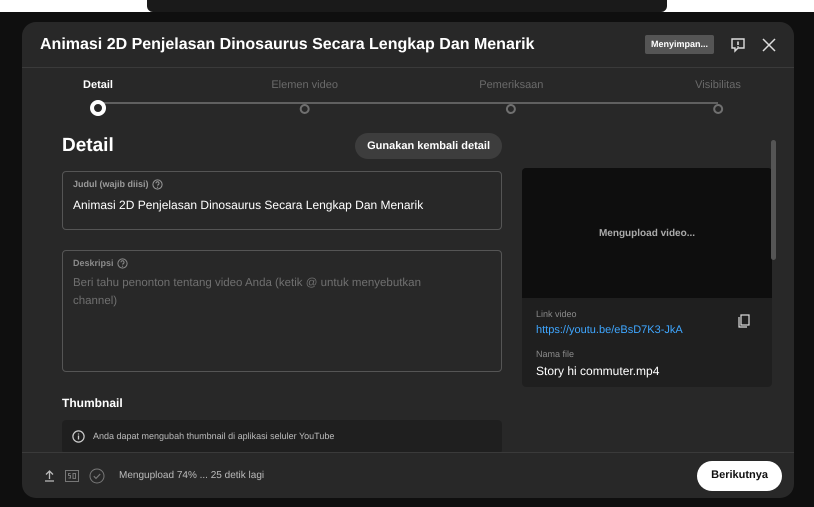 Image resolution: width=814 pixels, height=507 pixels. What do you see at coordinates (97, 476) in the screenshot?
I see `check-circle-icon` at bounding box center [97, 476].